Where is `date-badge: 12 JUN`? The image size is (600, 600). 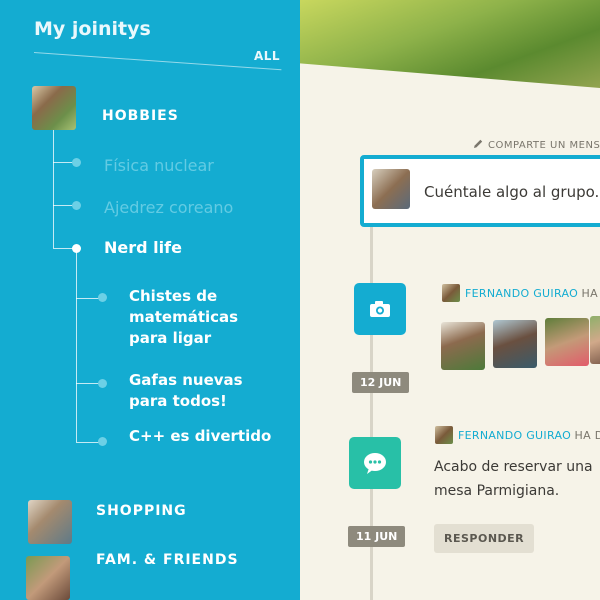
date-badge: 12 JUN is located at coordinates (381, 382).